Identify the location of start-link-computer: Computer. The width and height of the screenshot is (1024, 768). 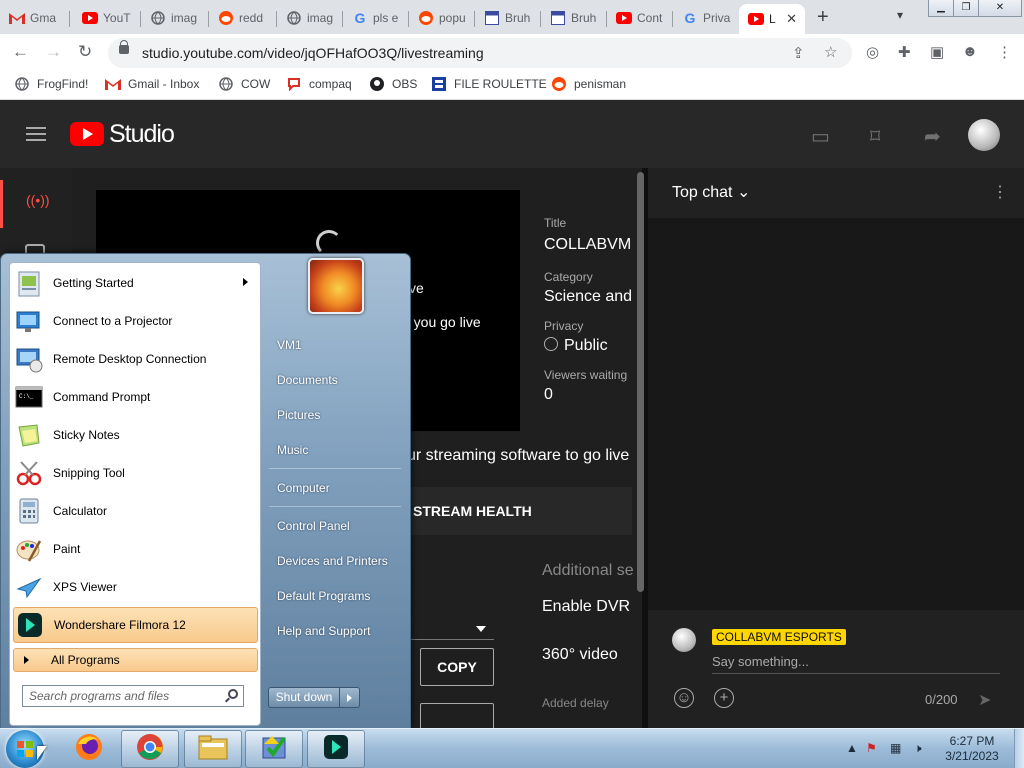
(303, 488).